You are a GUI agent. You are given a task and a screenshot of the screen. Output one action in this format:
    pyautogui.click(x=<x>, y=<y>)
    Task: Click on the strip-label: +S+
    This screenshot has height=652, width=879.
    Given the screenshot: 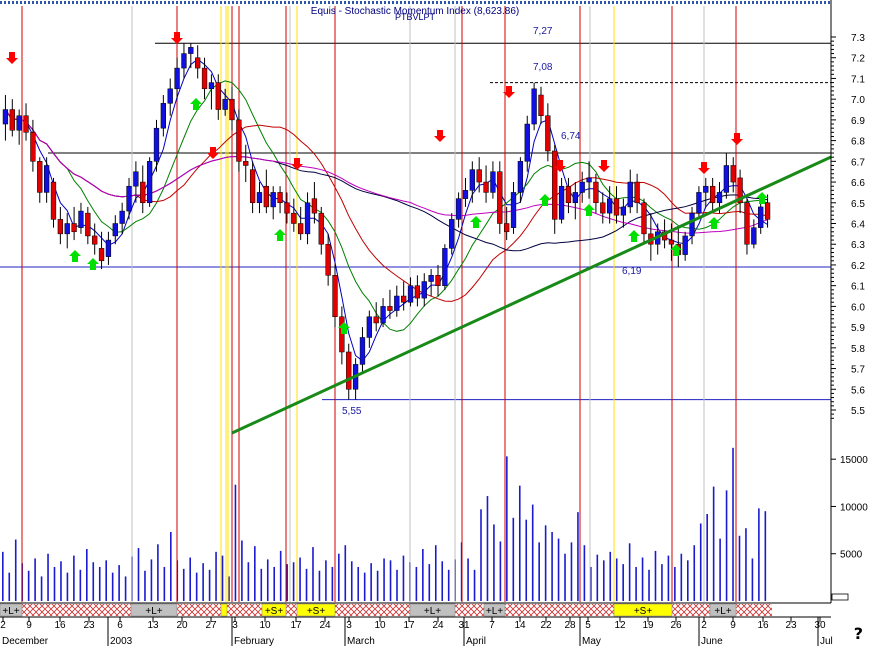 What is the action you would take?
    pyautogui.click(x=643, y=611)
    